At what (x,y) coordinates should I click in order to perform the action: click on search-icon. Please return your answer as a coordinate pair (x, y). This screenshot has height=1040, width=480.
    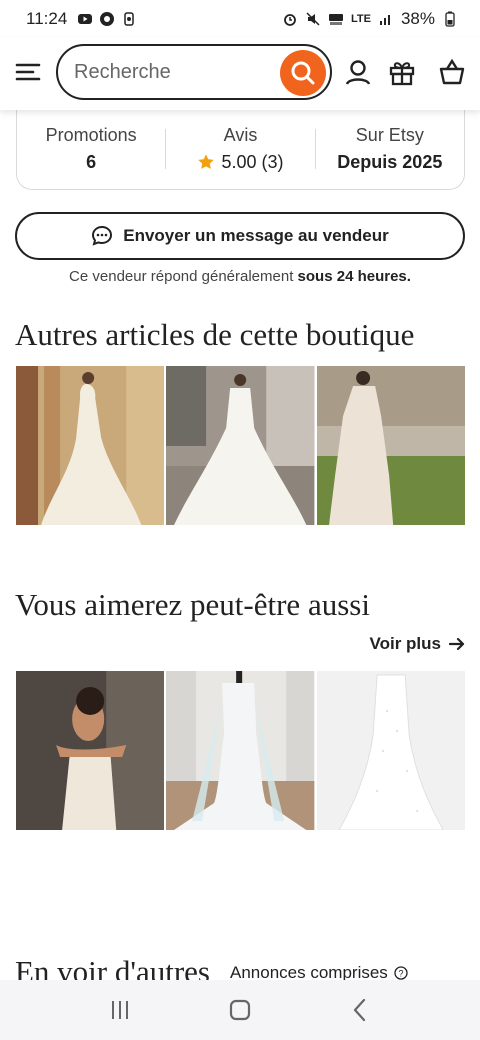
    Looking at the image, I should click on (303, 73).